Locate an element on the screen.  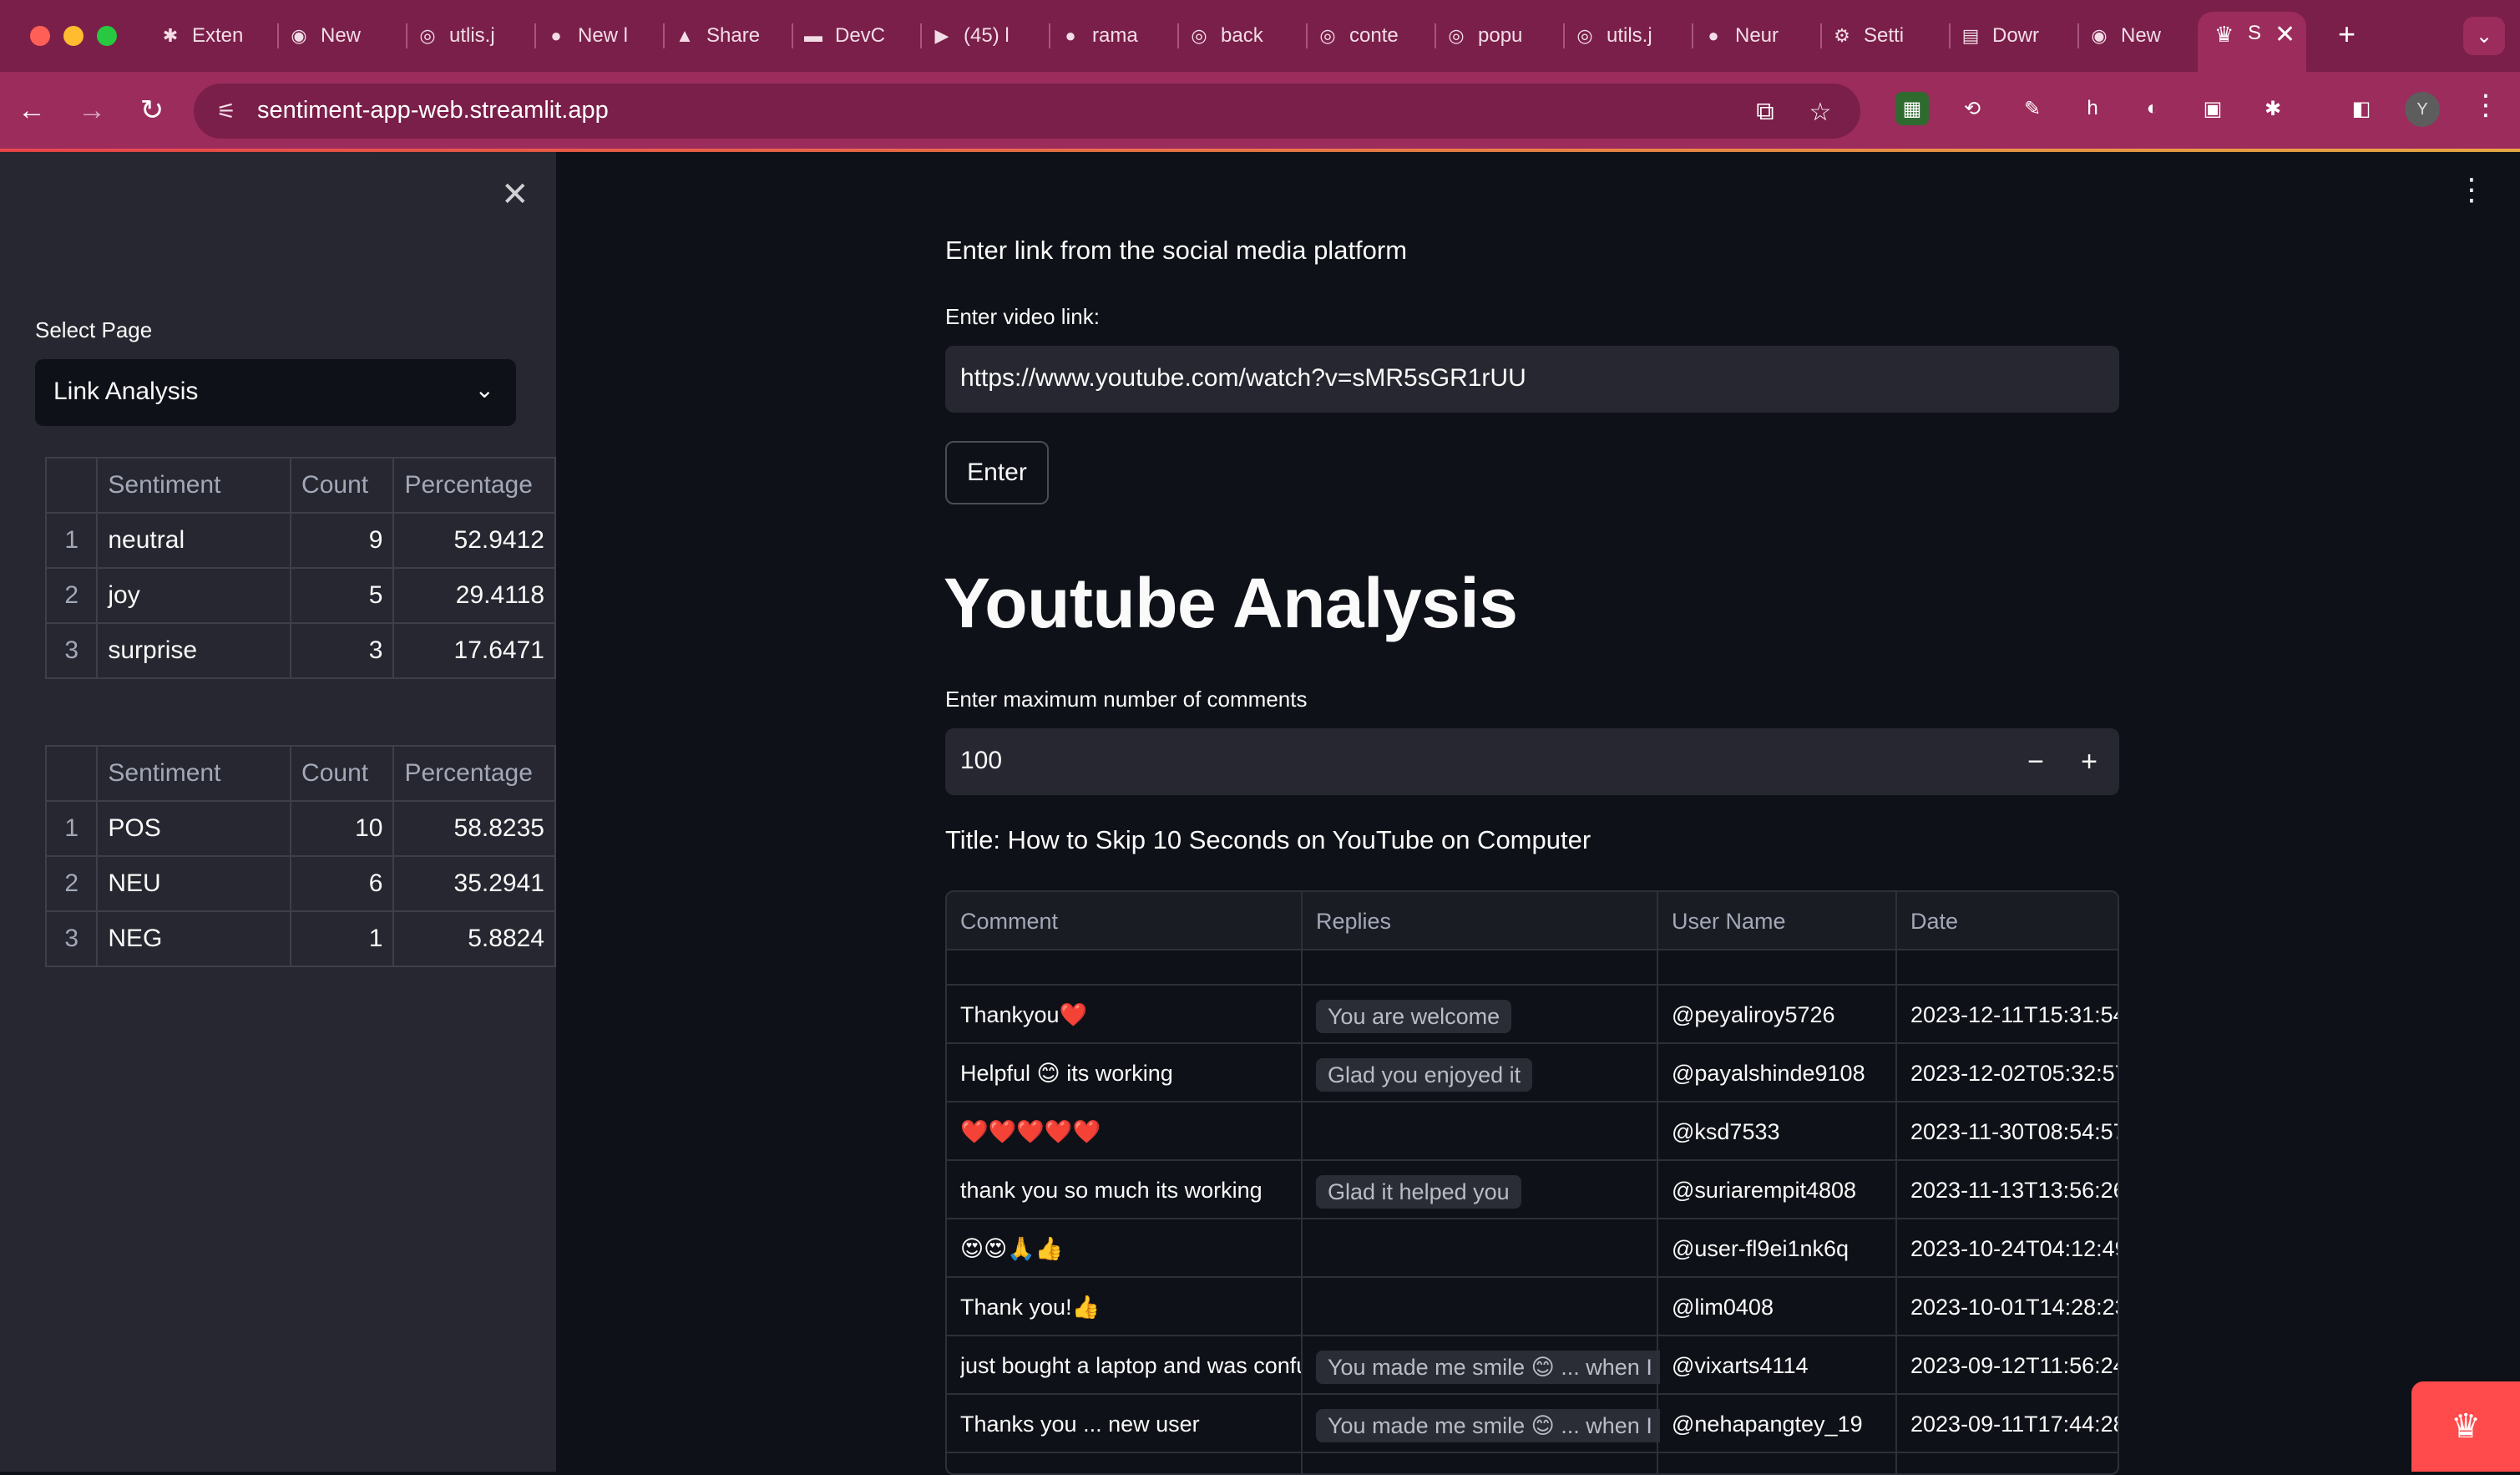
table-header-sentiment: Sentiment is located at coordinates (194, 773).